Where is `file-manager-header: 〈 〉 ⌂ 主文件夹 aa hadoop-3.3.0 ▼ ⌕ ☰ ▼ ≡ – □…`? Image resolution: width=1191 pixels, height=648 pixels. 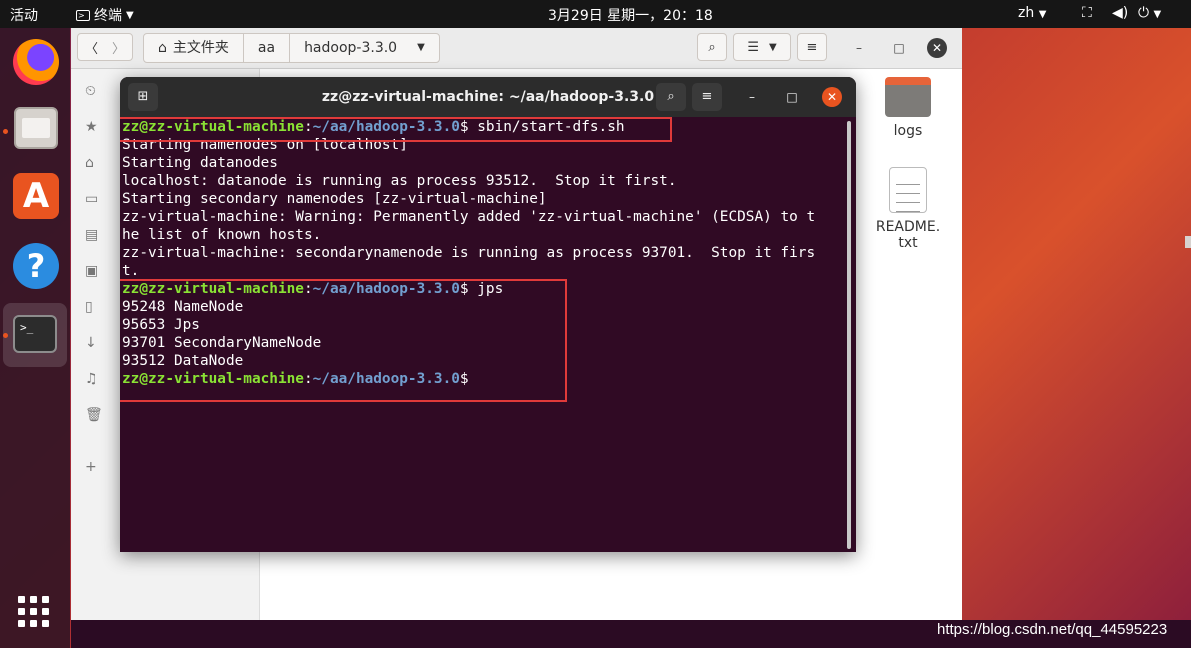 file-manager-header: 〈 〉 ⌂ 主文件夹 aa hadoop-3.3.0 ▼ ⌕ ☰ ▼ ≡ – □… is located at coordinates (516, 48).